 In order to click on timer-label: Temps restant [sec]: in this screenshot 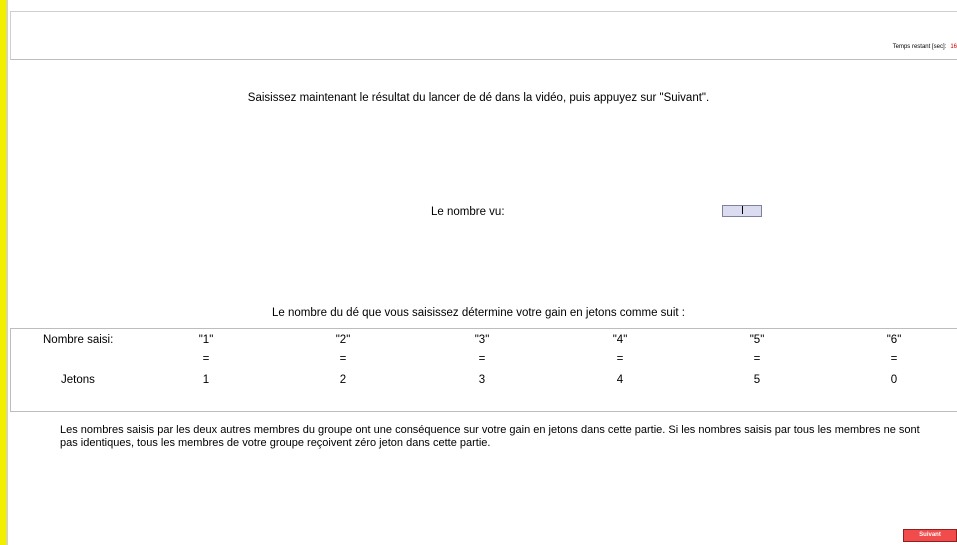, I will do `click(919, 47)`.